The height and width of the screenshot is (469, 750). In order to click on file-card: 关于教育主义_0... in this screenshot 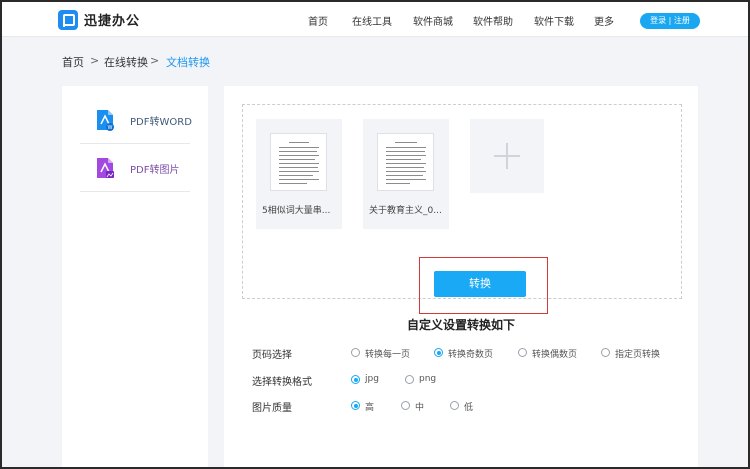, I will do `click(406, 174)`.